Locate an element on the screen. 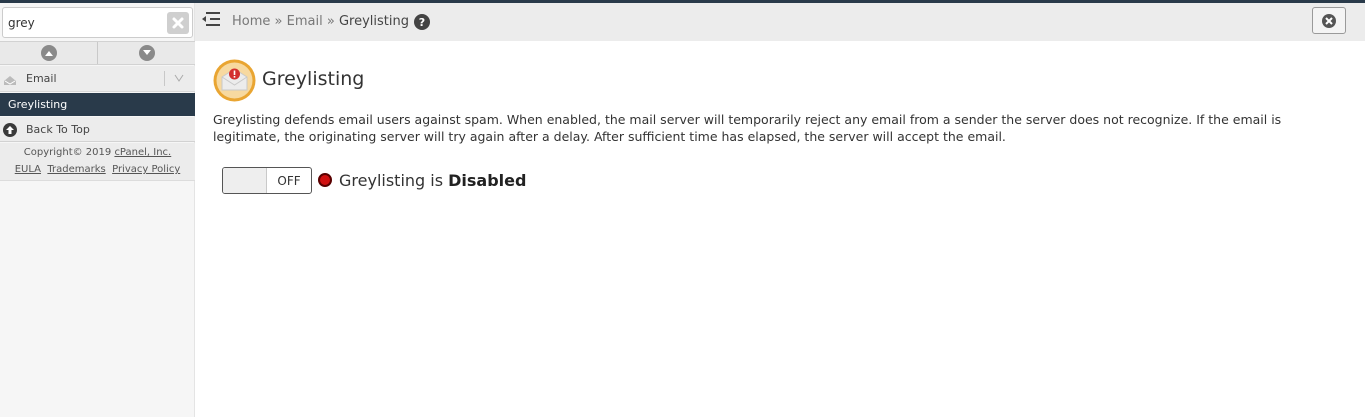 The width and height of the screenshot is (1365, 417). greylisting-toggle: OFF is located at coordinates (267, 180).